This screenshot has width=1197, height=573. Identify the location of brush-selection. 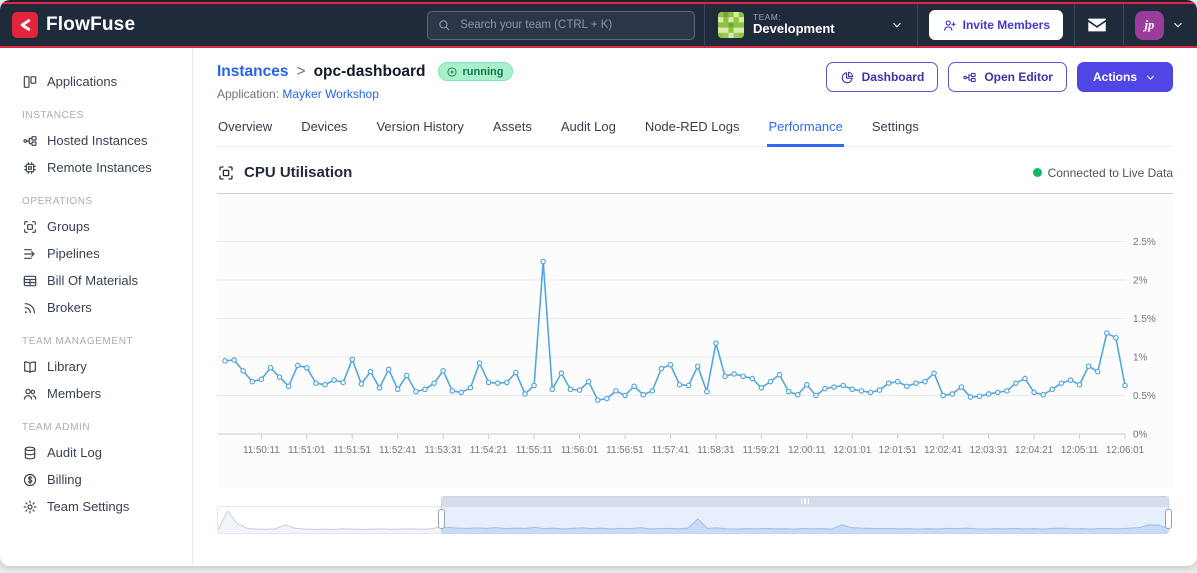
(804, 515).